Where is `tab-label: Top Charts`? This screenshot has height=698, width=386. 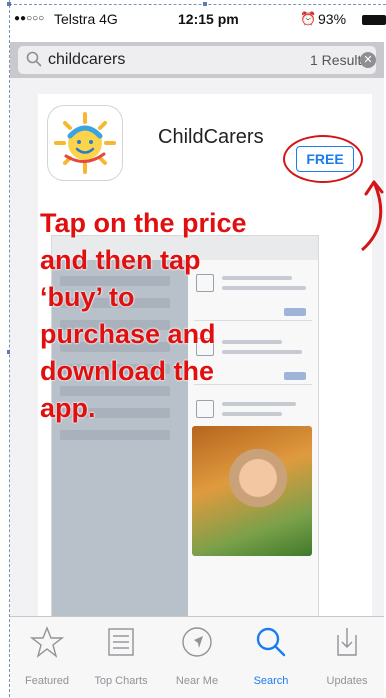 tab-label: Top Charts is located at coordinates (121, 681).